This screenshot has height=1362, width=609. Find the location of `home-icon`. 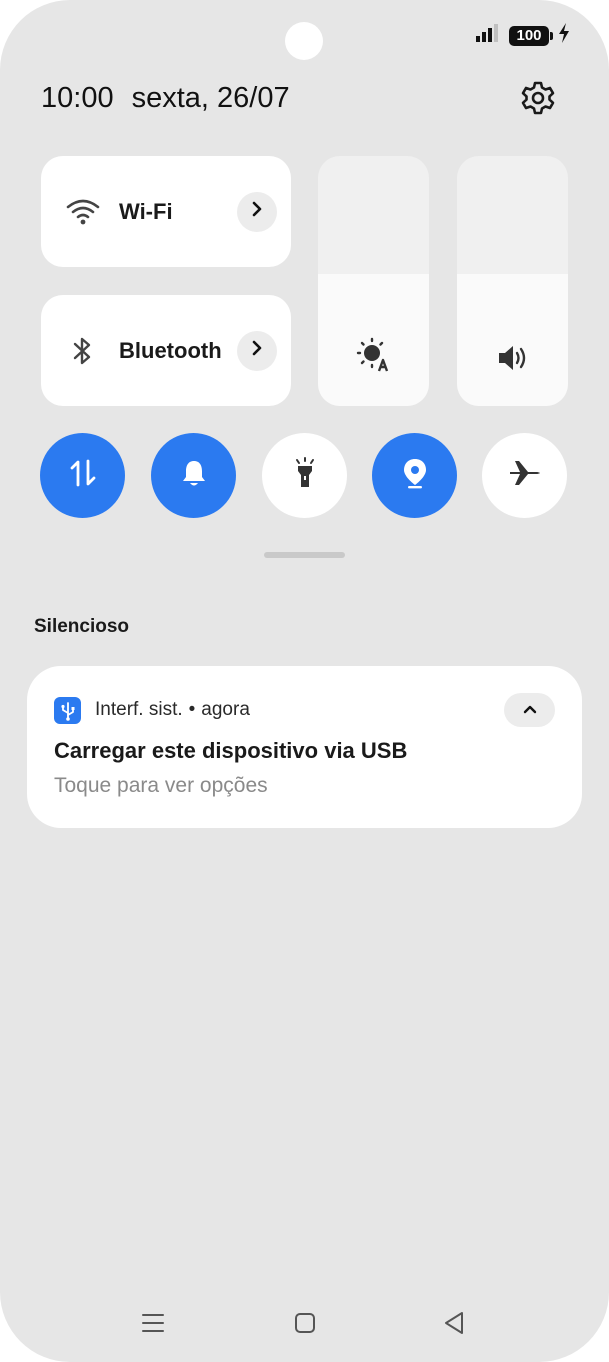

home-icon is located at coordinates (305, 1325).